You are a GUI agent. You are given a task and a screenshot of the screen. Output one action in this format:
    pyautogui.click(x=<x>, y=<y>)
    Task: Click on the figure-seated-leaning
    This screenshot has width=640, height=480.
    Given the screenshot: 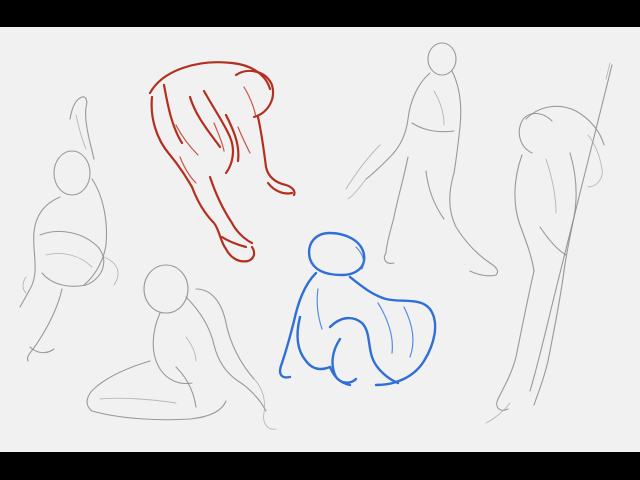 What is the action you would take?
    pyautogui.click(x=181, y=347)
    